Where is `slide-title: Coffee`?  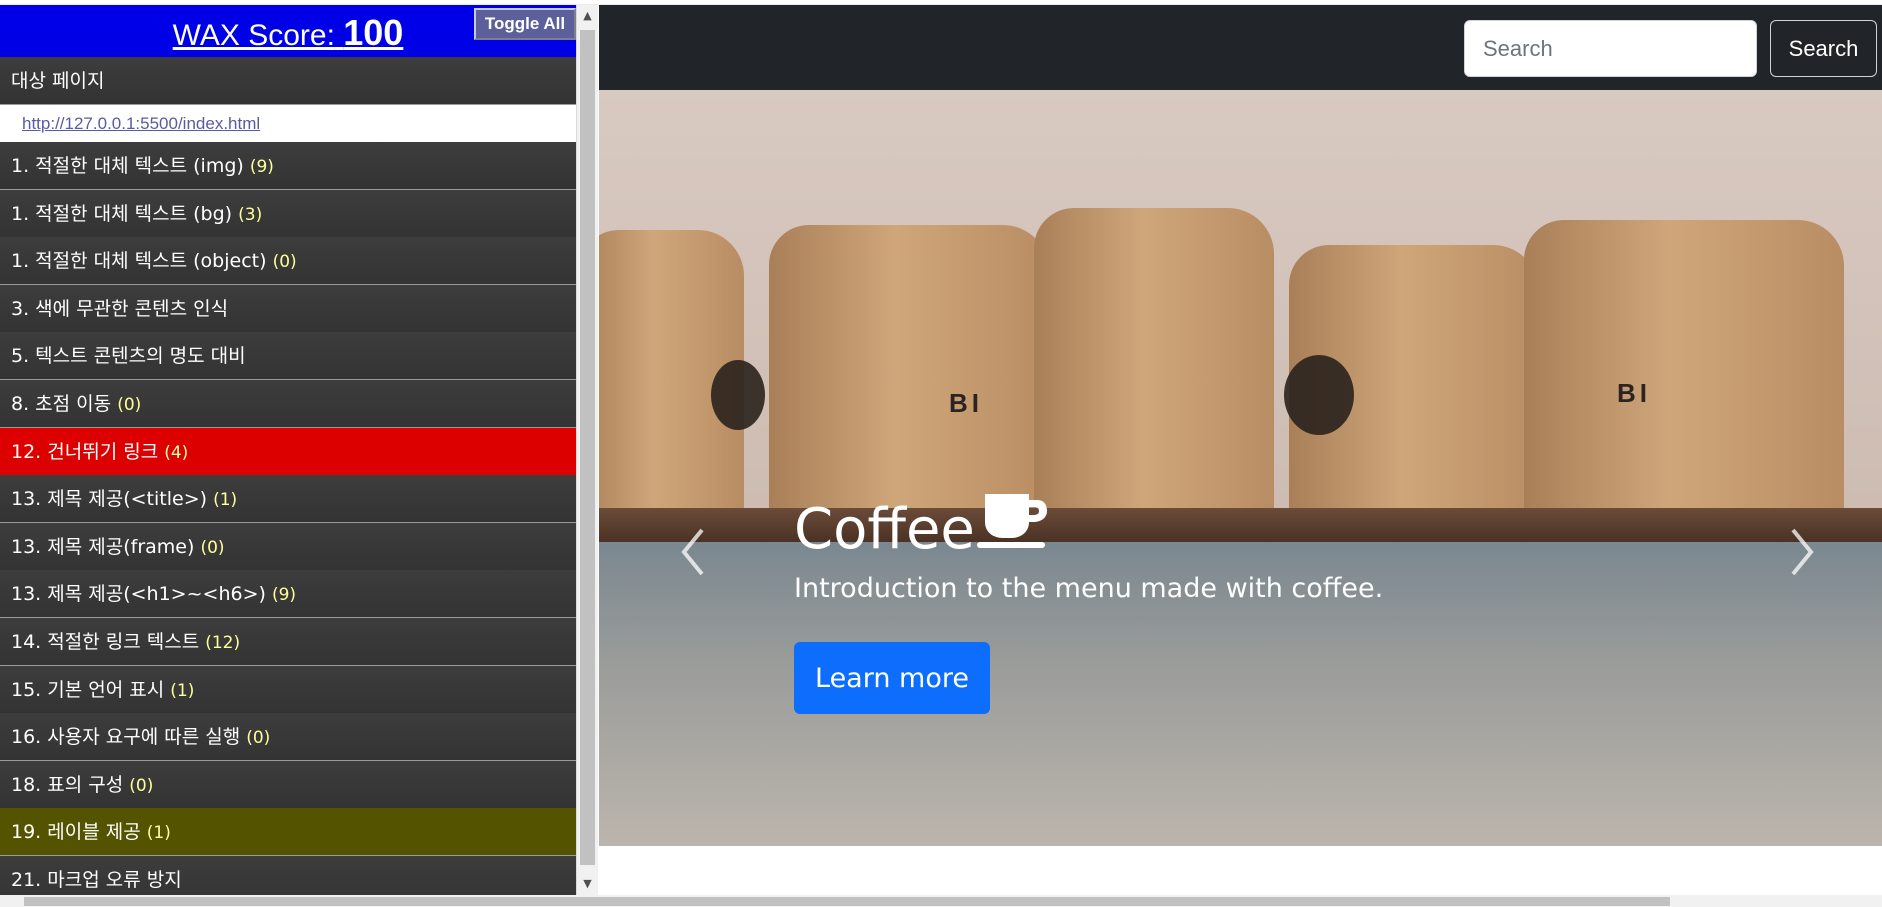
slide-title: Coffee is located at coordinates (922, 527).